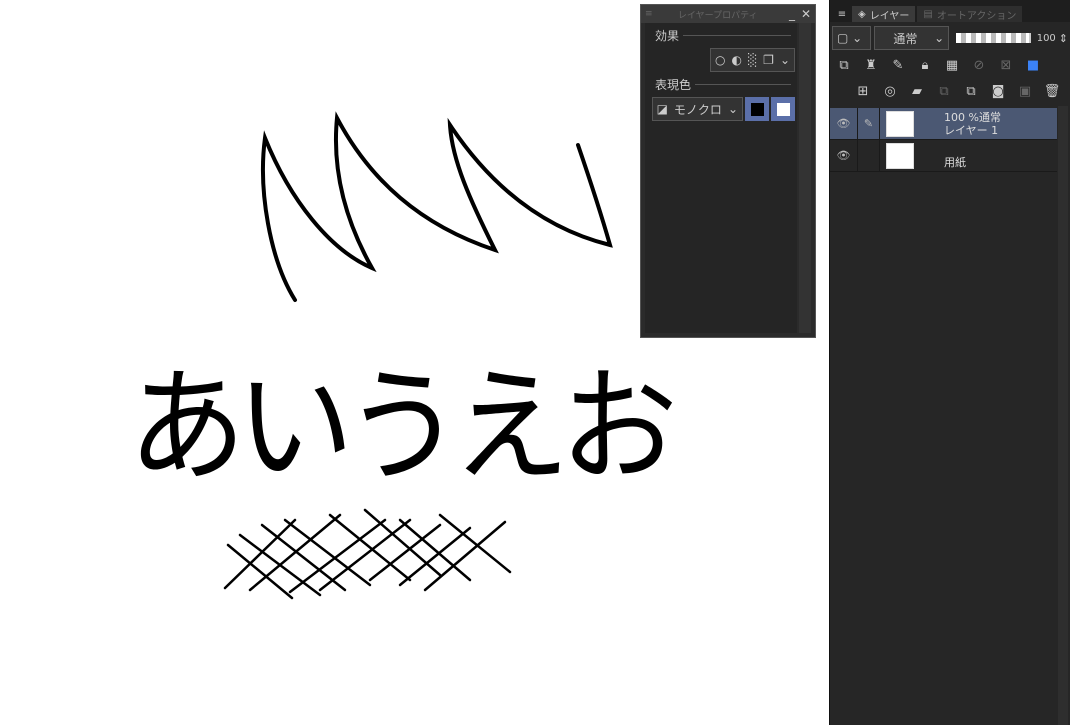 The height and width of the screenshot is (725, 1070). I want to click on opacity-value: 100, so click(1046, 38).